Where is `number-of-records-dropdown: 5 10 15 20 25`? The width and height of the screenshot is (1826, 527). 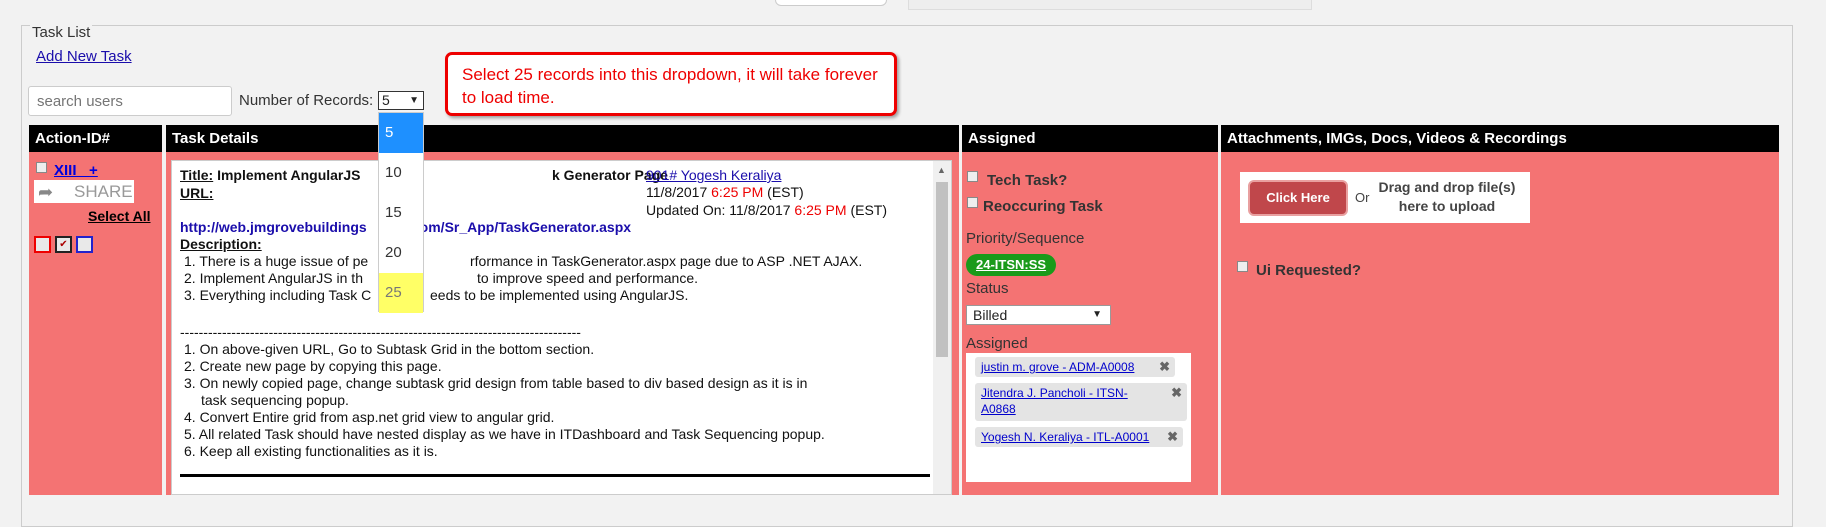
number-of-records-dropdown: 5 10 15 20 25 is located at coordinates (401, 212).